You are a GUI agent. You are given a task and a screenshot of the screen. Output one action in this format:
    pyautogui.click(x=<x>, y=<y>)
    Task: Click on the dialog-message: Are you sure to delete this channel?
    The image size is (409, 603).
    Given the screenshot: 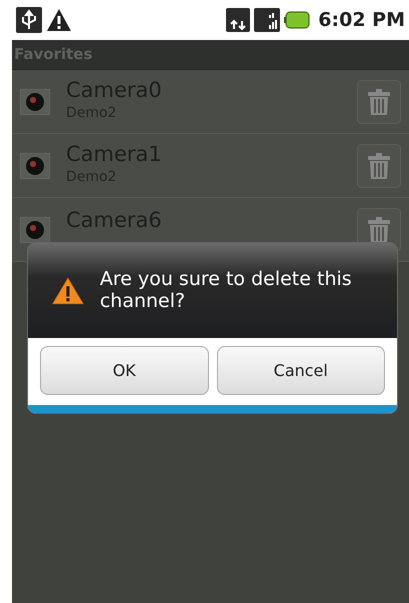 What is the action you would take?
    pyautogui.click(x=226, y=290)
    